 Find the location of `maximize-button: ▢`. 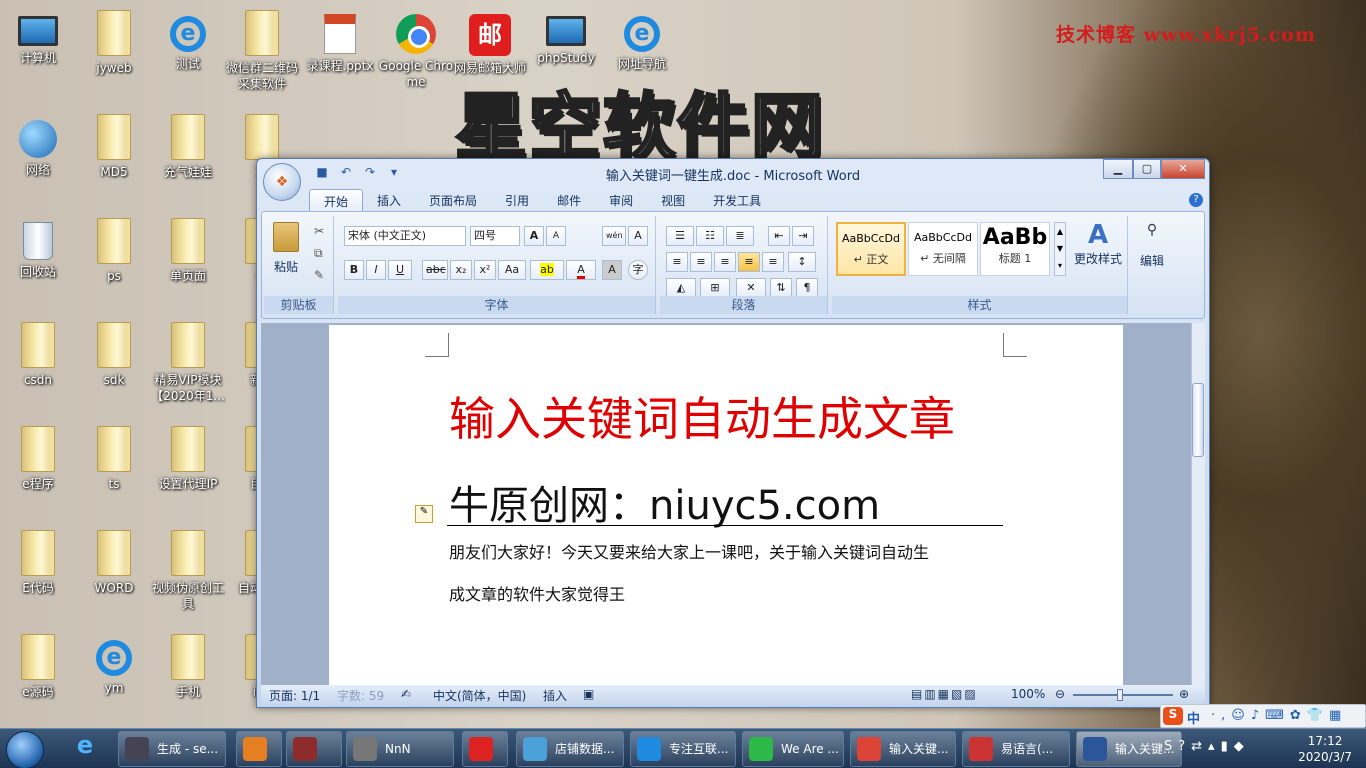

maximize-button: ▢ is located at coordinates (1147, 169).